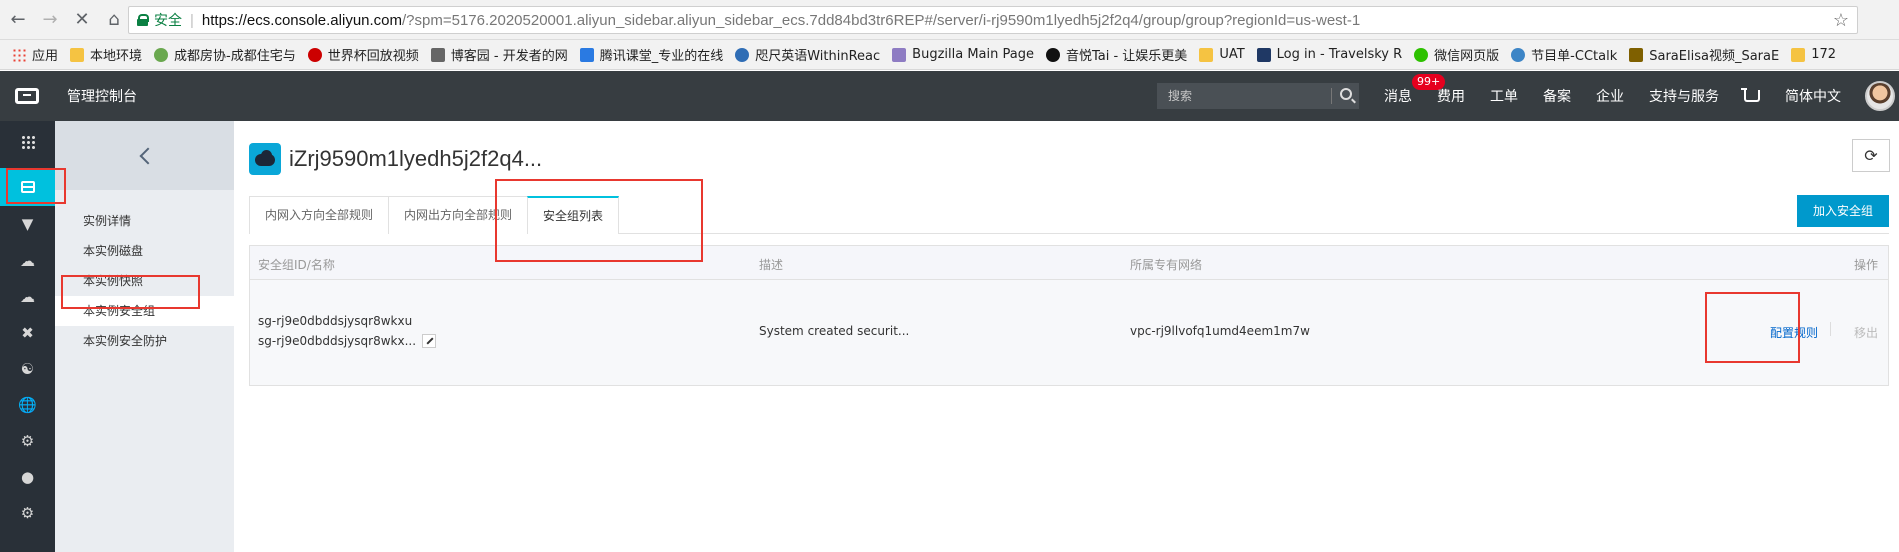 Image resolution: width=1899 pixels, height=552 pixels. What do you see at coordinates (265, 159) in the screenshot?
I see `instance-icon` at bounding box center [265, 159].